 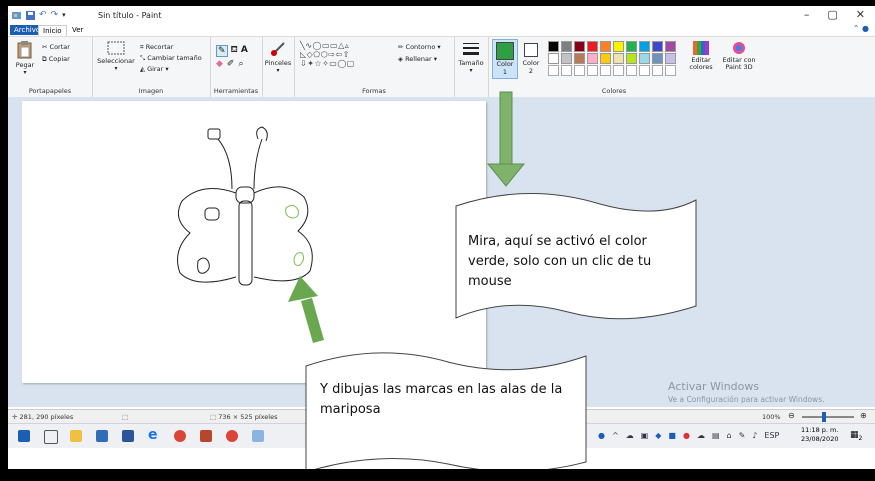 I want to click on down-arrow-head, so click(x=506, y=175).